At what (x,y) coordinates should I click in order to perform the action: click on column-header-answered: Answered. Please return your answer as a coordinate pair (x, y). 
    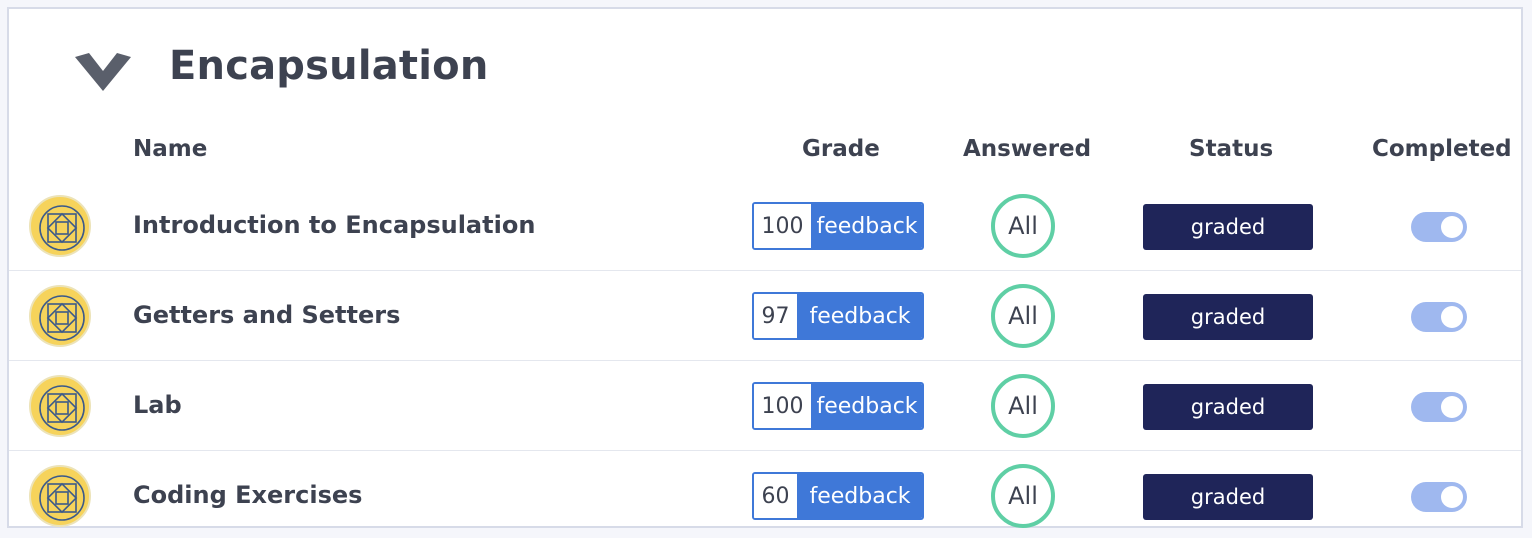
    Looking at the image, I should click on (1027, 149).